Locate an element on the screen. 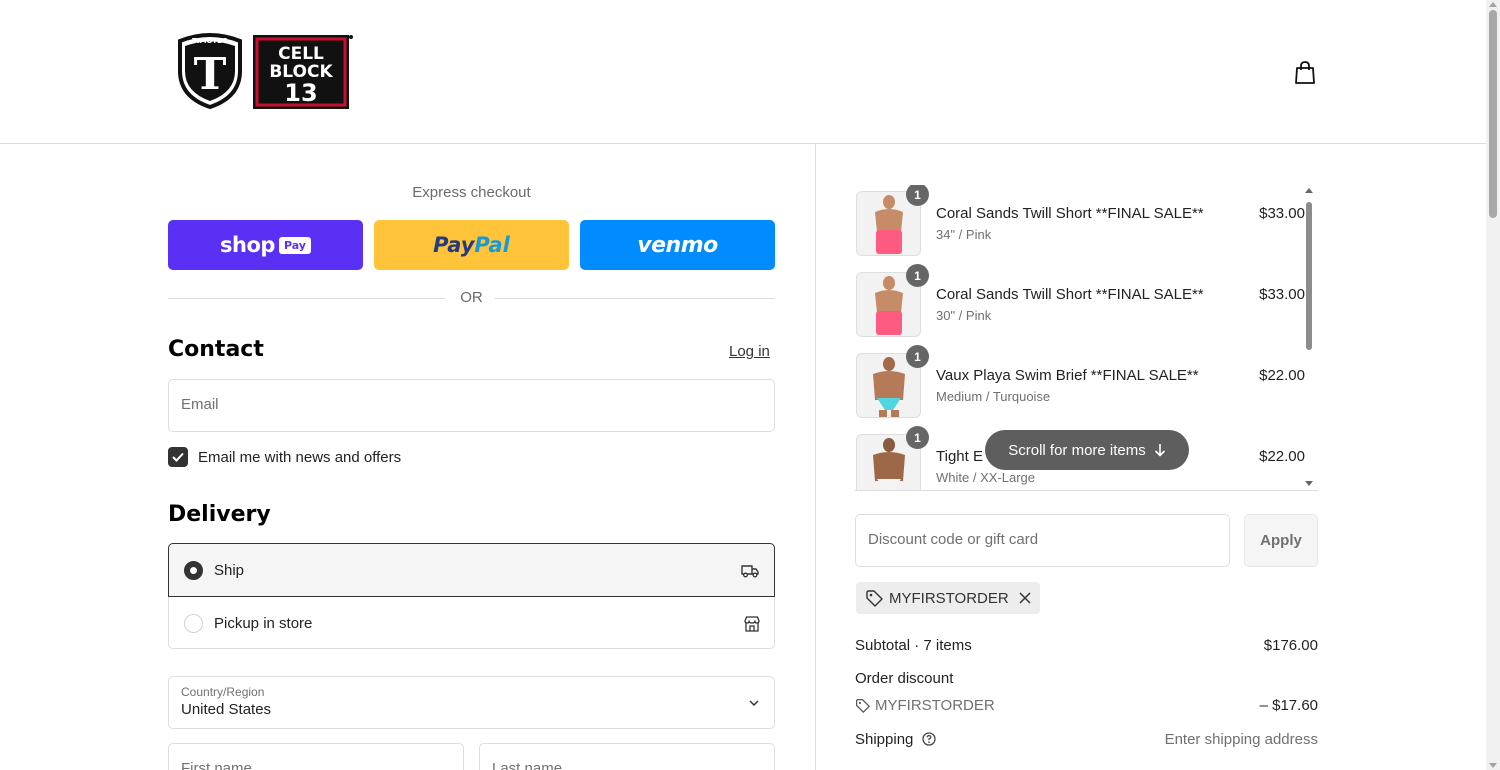 Image resolution: width=1500 pixels, height=770 pixels. shop-pay-badge: Pay is located at coordinates (294, 245).